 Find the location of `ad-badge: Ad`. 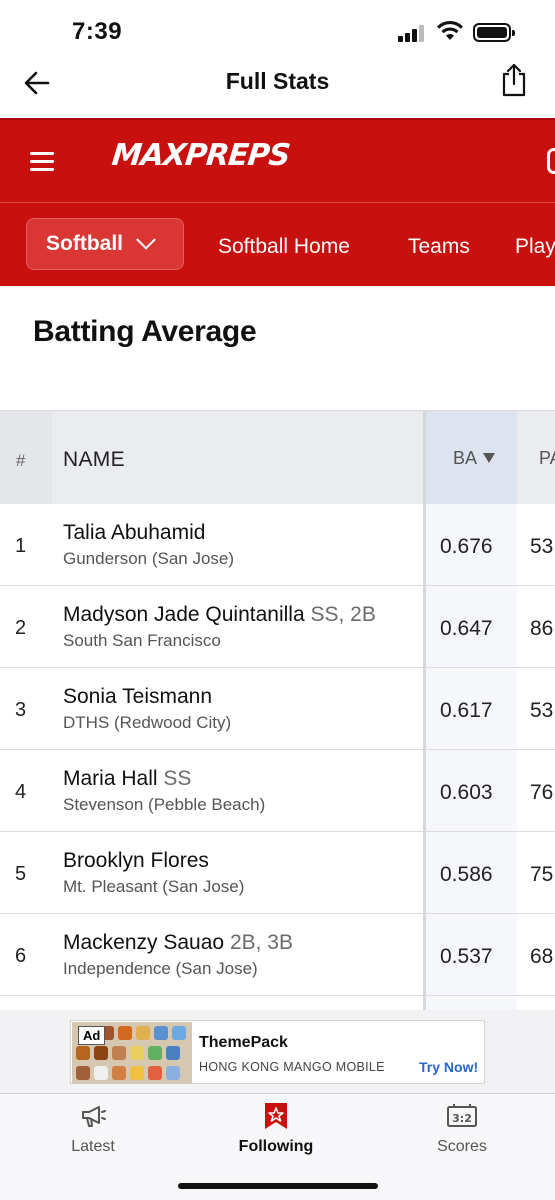

ad-badge: Ad is located at coordinates (92, 1035).